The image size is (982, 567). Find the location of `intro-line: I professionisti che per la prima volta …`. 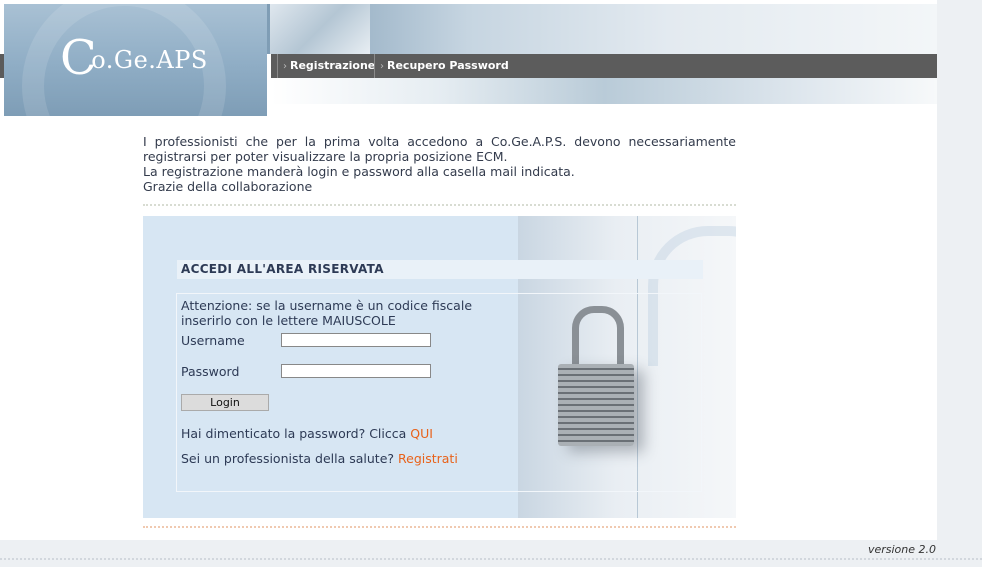

intro-line: I professionisti che per la prima volta … is located at coordinates (439, 149).